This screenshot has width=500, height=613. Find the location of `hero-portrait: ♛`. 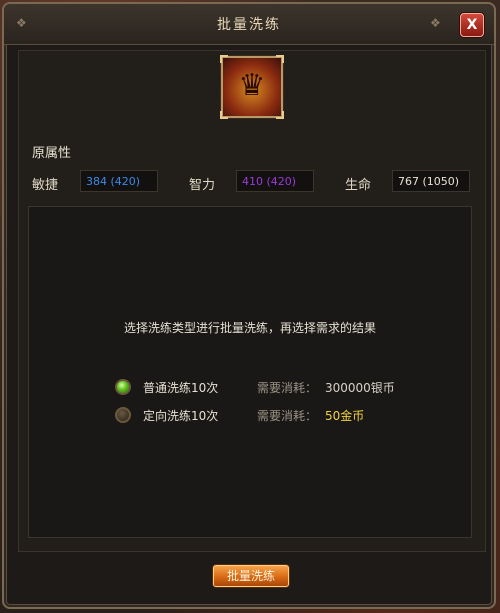

hero-portrait: ♛ is located at coordinates (252, 87).